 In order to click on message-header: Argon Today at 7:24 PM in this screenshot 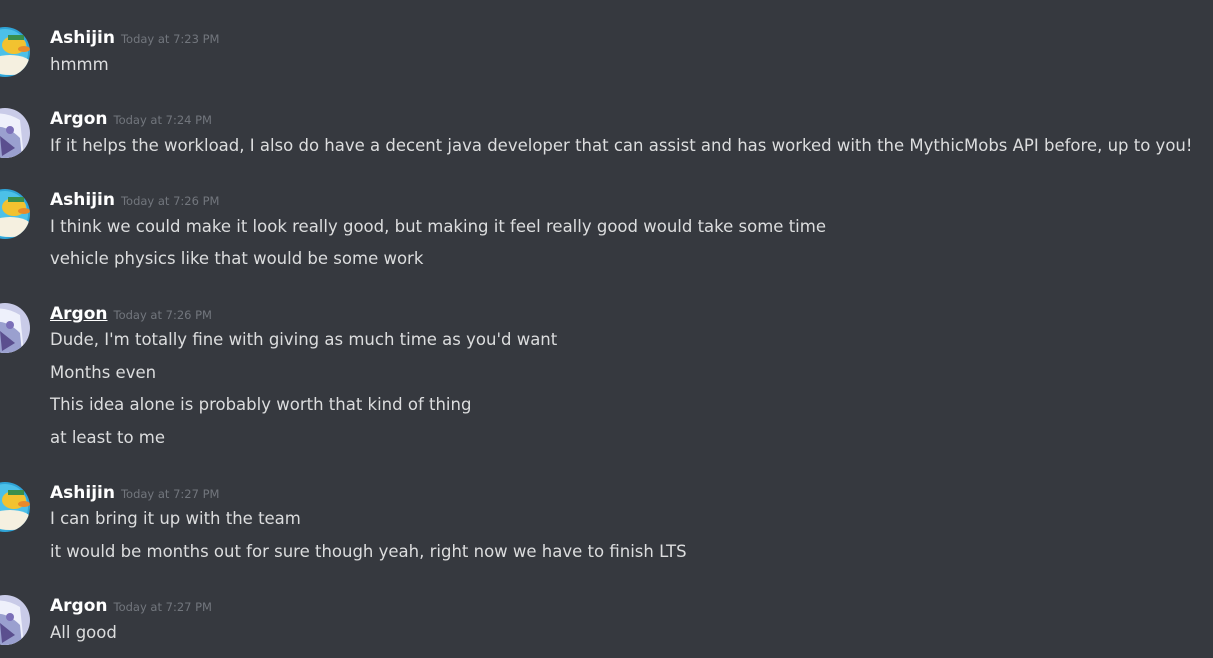, I will do `click(131, 119)`.